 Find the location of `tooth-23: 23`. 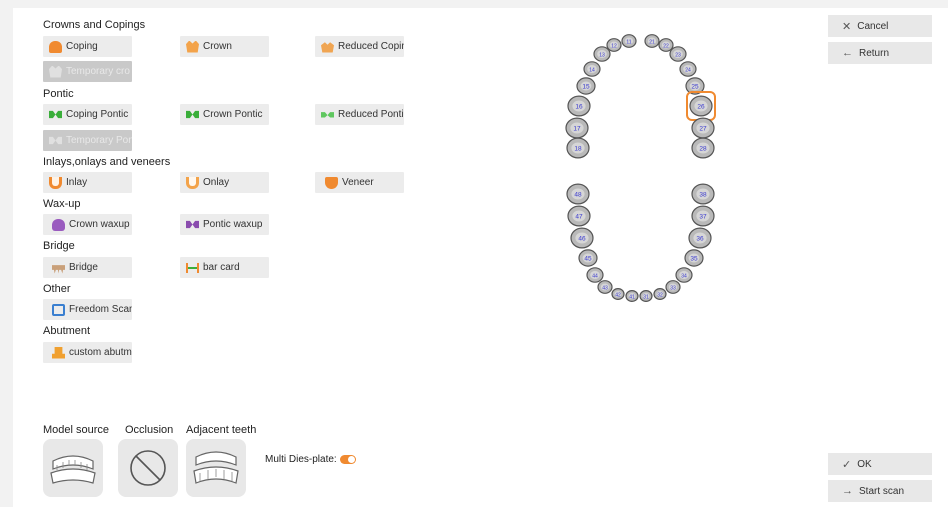

tooth-23: 23 is located at coordinates (678, 54).